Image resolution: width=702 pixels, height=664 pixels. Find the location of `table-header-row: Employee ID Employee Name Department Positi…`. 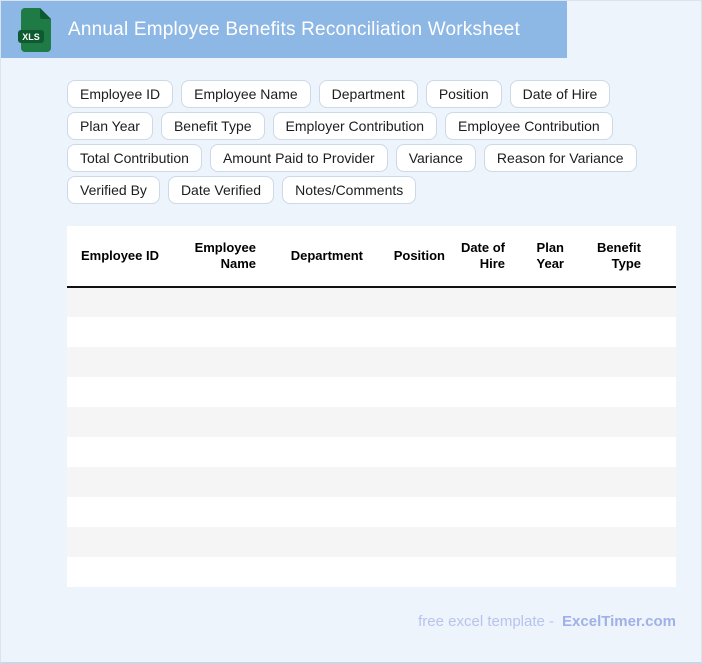

table-header-row: Employee ID Employee Name Department Positi… is located at coordinates (371, 257).